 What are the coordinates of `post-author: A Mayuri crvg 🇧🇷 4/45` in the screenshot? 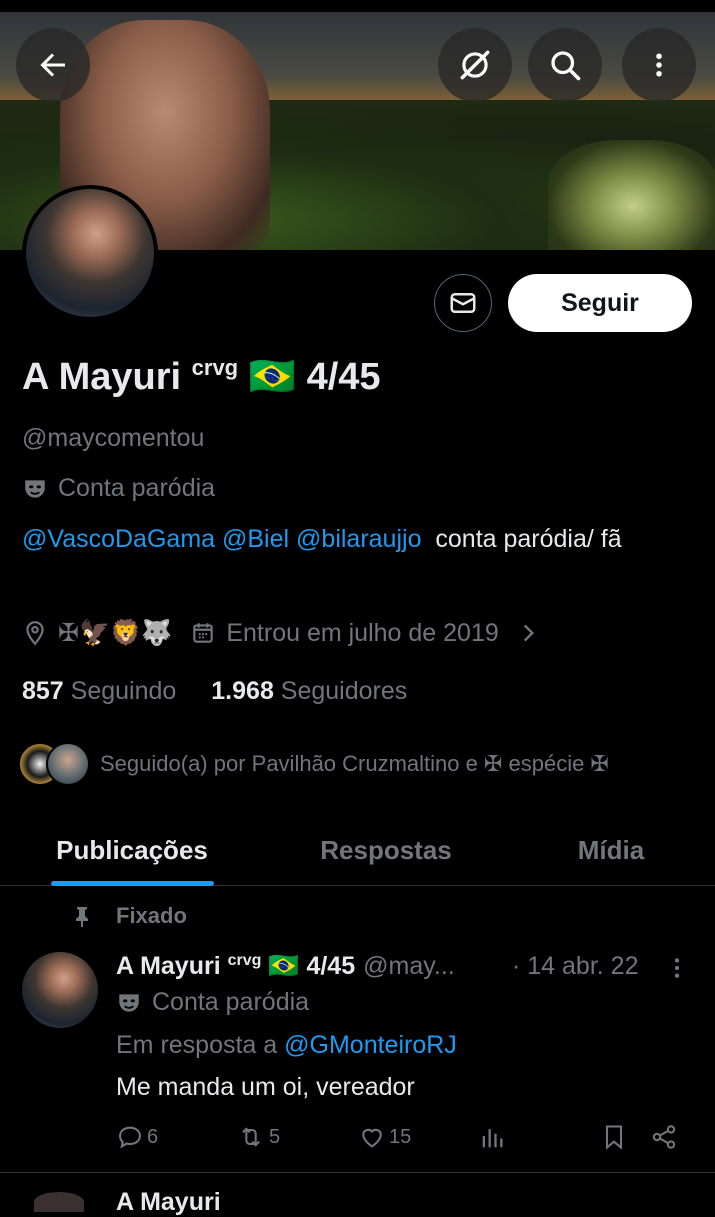 It's located at (235, 966).